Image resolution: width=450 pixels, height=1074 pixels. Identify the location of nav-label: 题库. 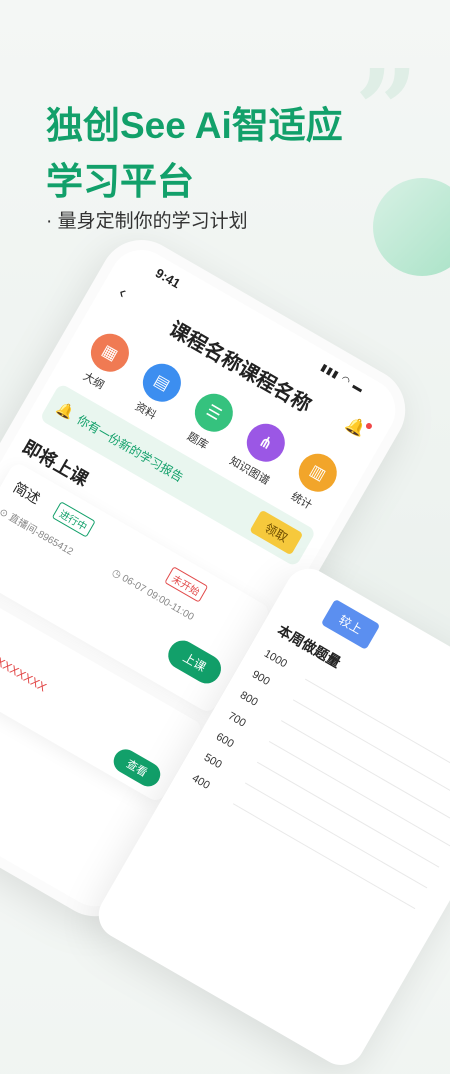
(197, 441).